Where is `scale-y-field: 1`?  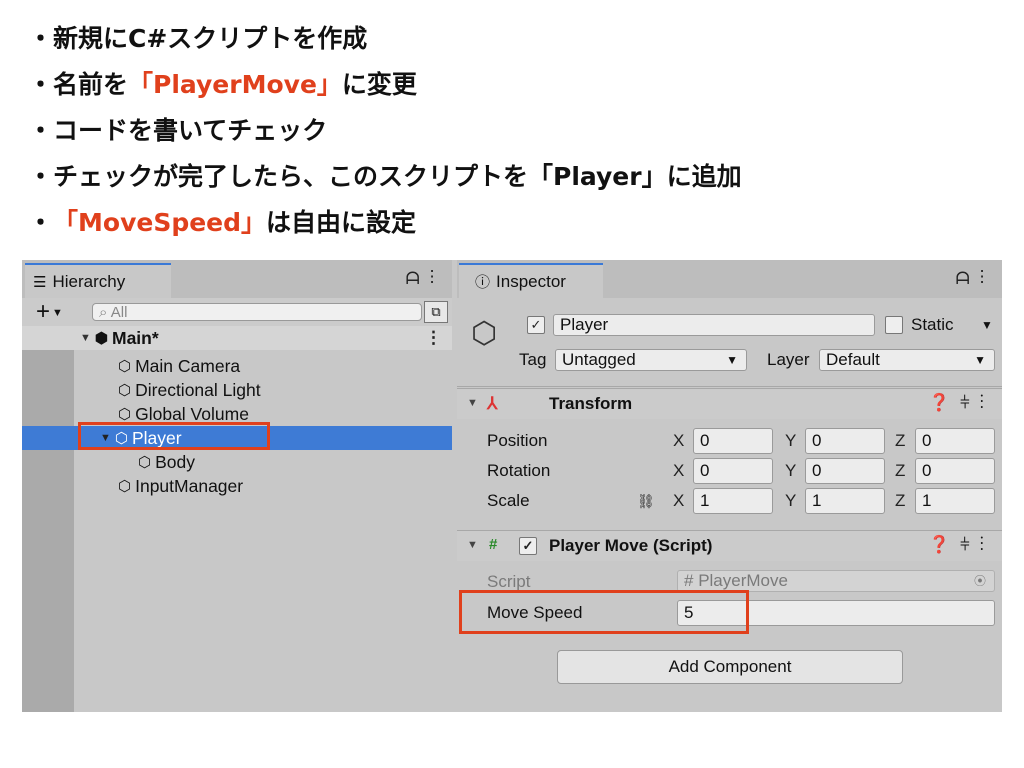
scale-y-field: 1 is located at coordinates (845, 501).